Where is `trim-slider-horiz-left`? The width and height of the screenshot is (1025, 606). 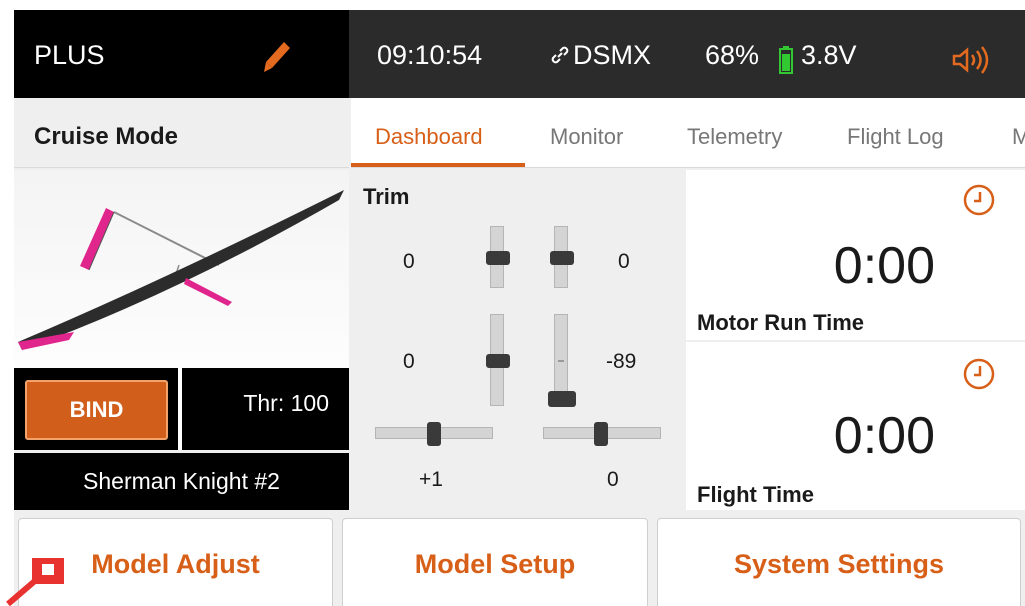 trim-slider-horiz-left is located at coordinates (434, 434).